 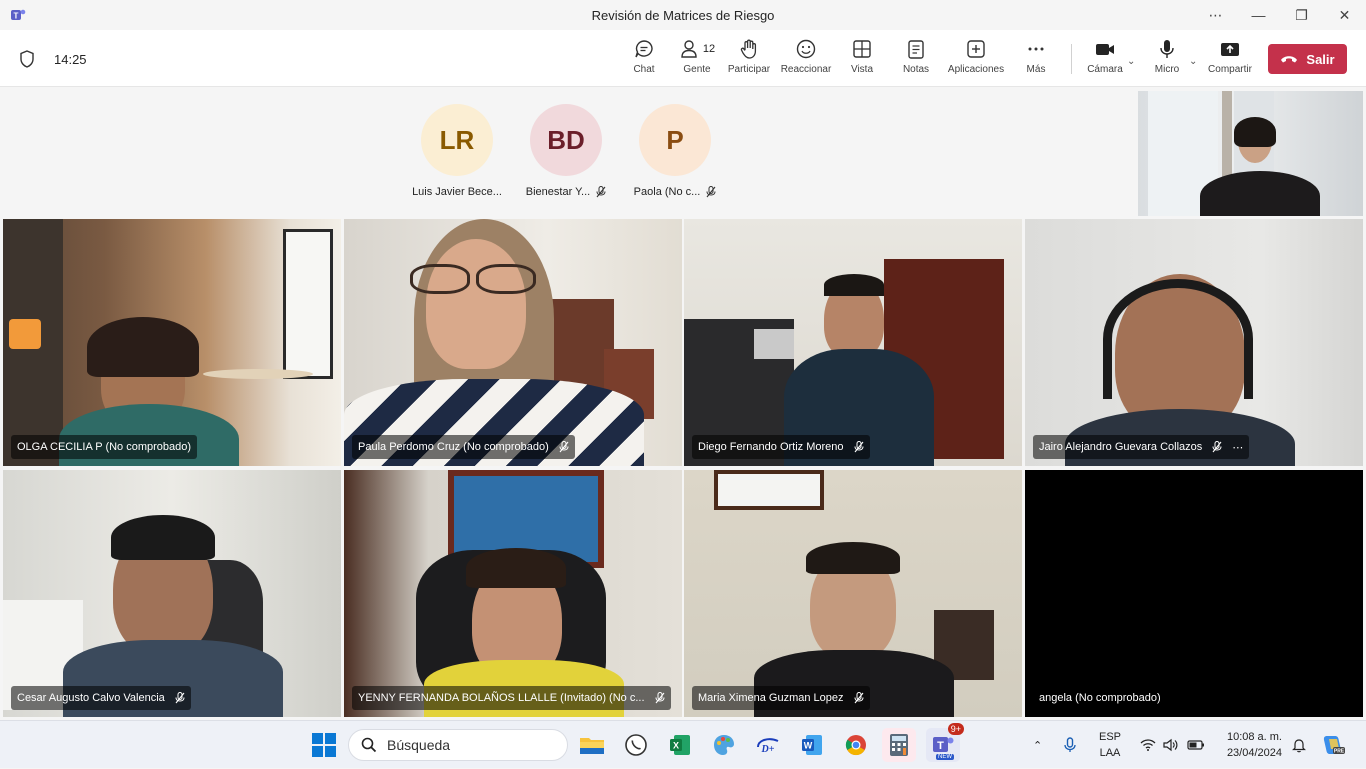 I want to click on minimize-icon: —, so click(x=1258, y=15).